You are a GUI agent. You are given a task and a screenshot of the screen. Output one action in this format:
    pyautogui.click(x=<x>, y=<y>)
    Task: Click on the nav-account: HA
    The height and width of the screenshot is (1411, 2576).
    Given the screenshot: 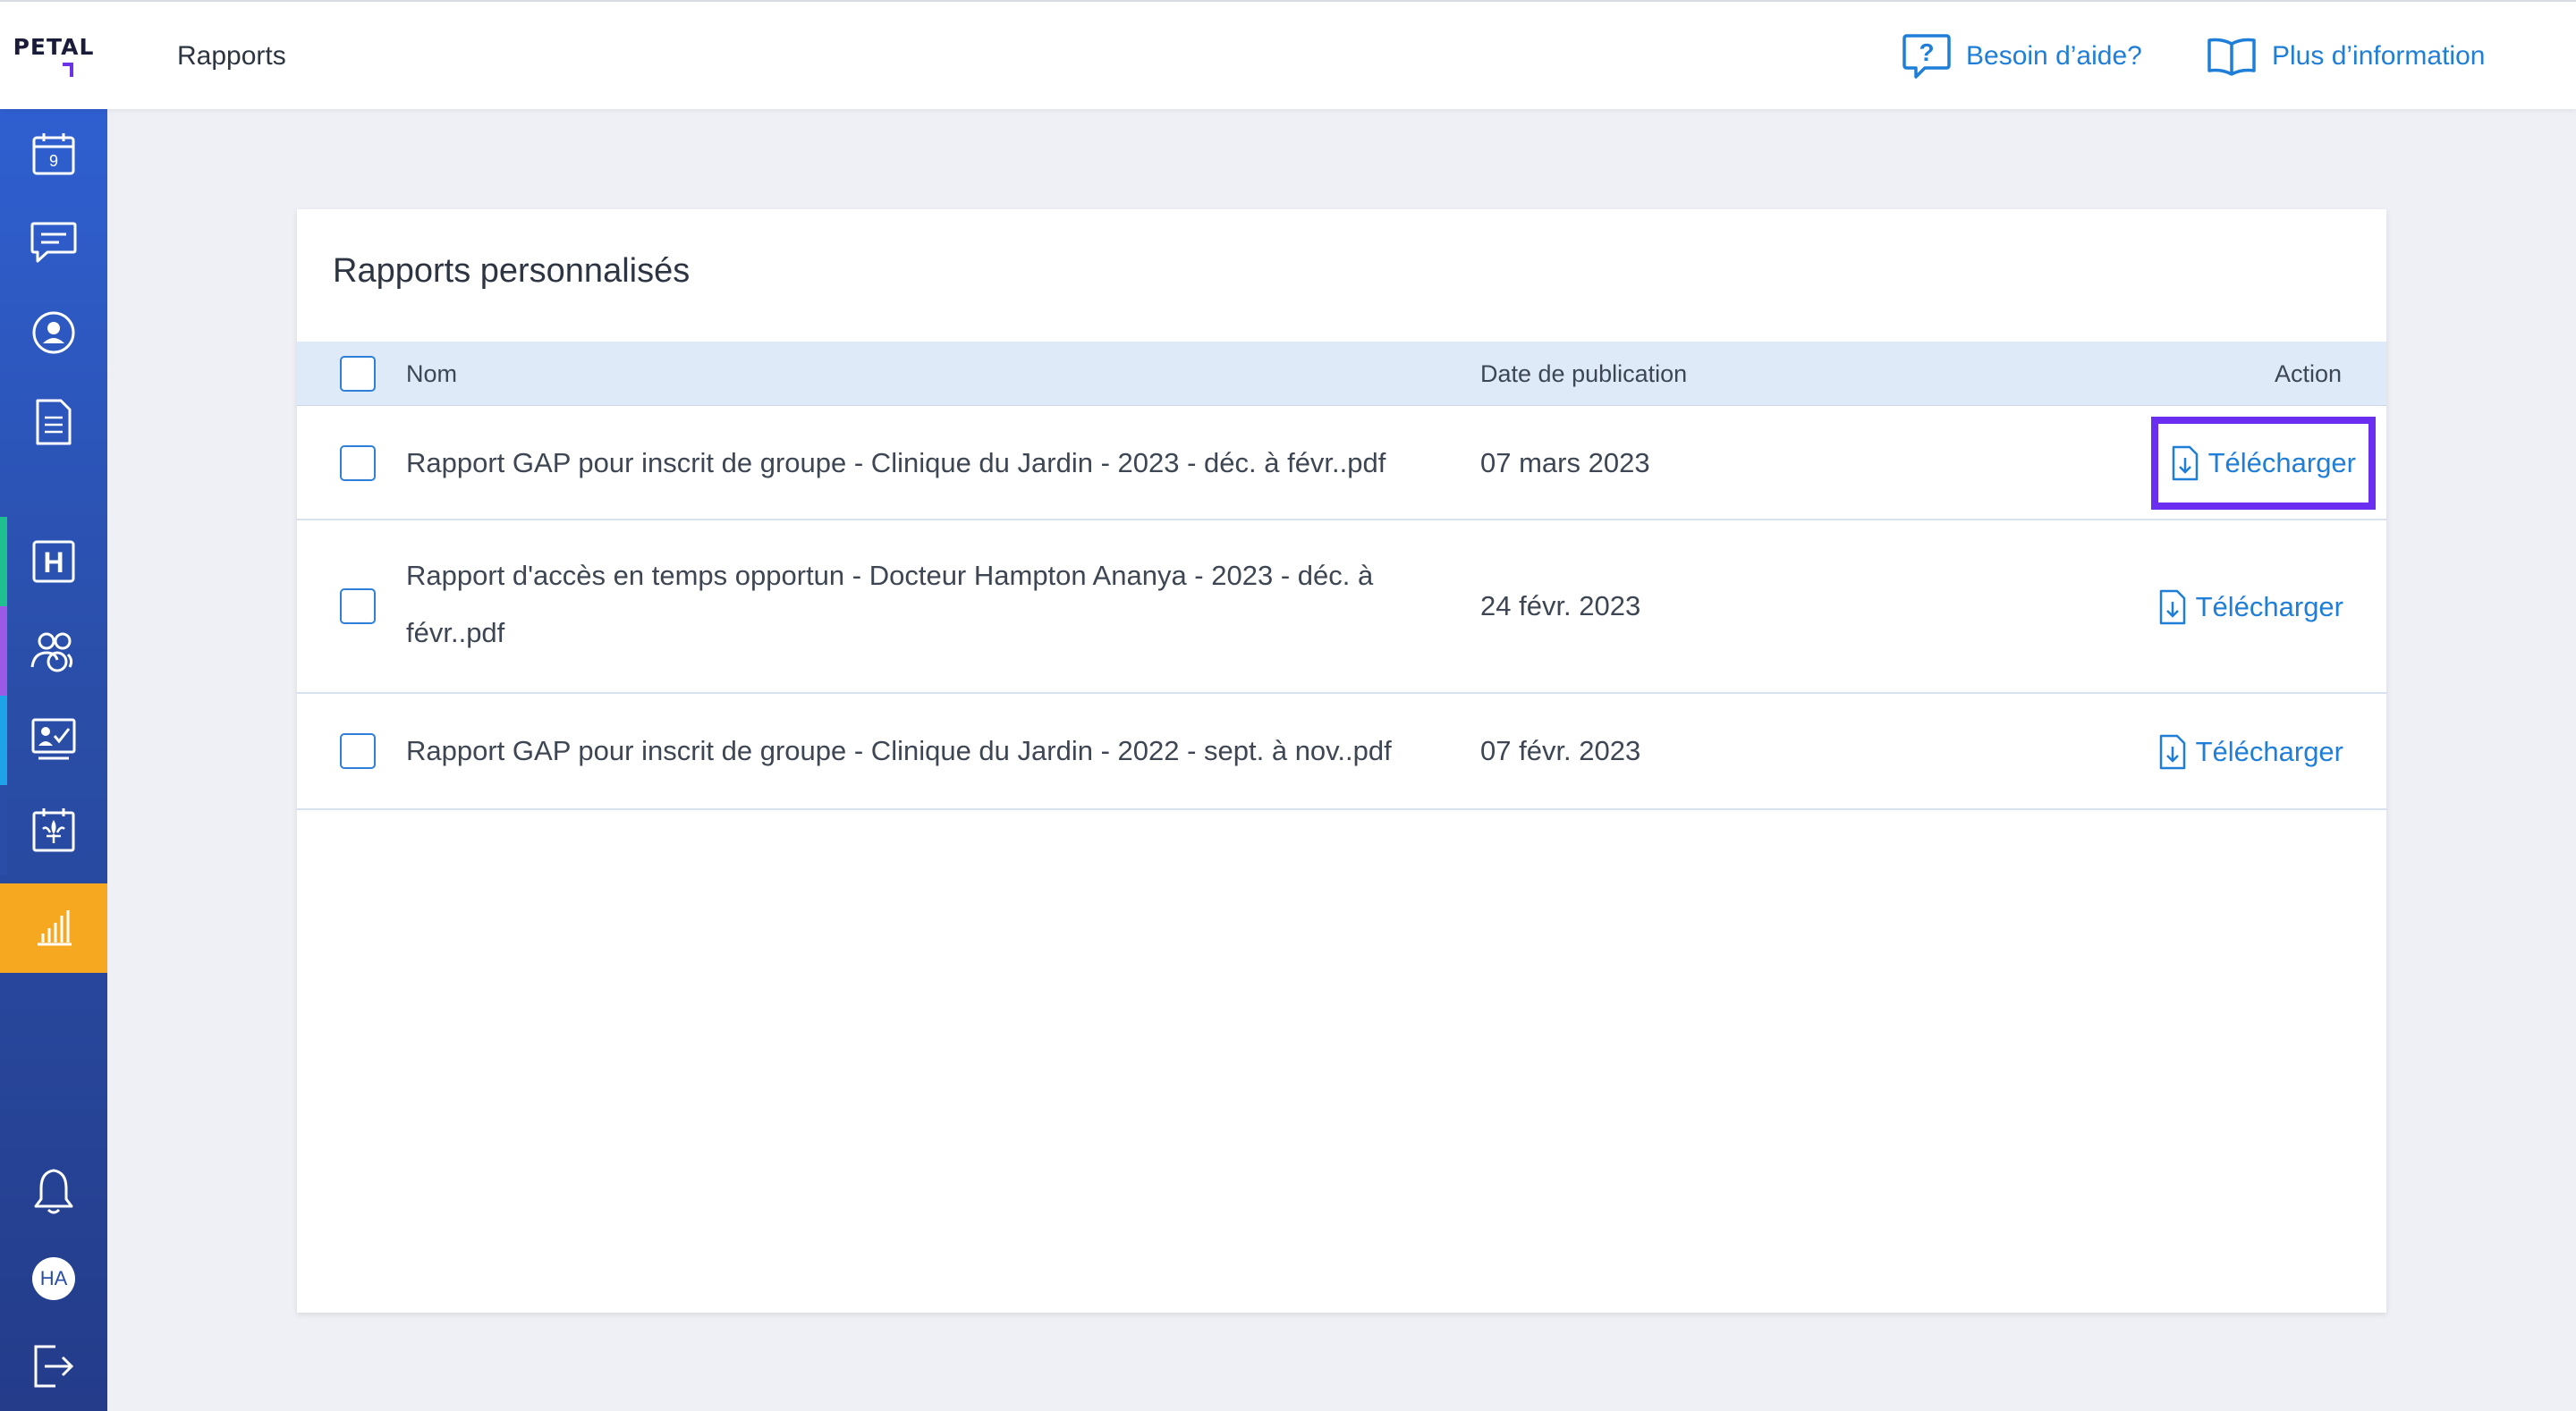 What is the action you would take?
    pyautogui.click(x=53, y=1278)
    